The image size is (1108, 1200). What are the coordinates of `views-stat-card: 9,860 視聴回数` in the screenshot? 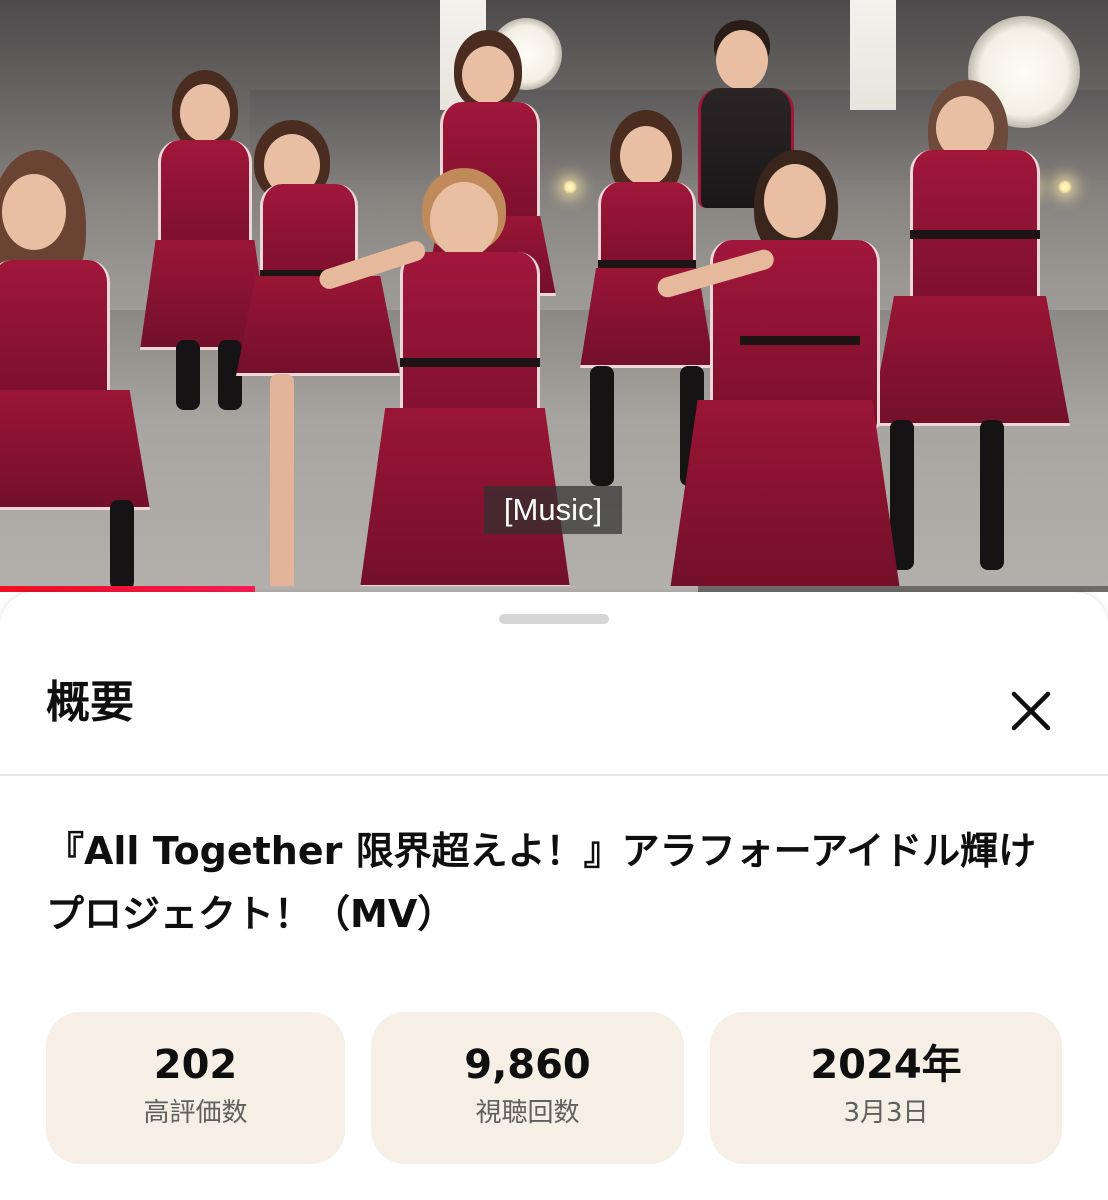 It's located at (527, 1088).